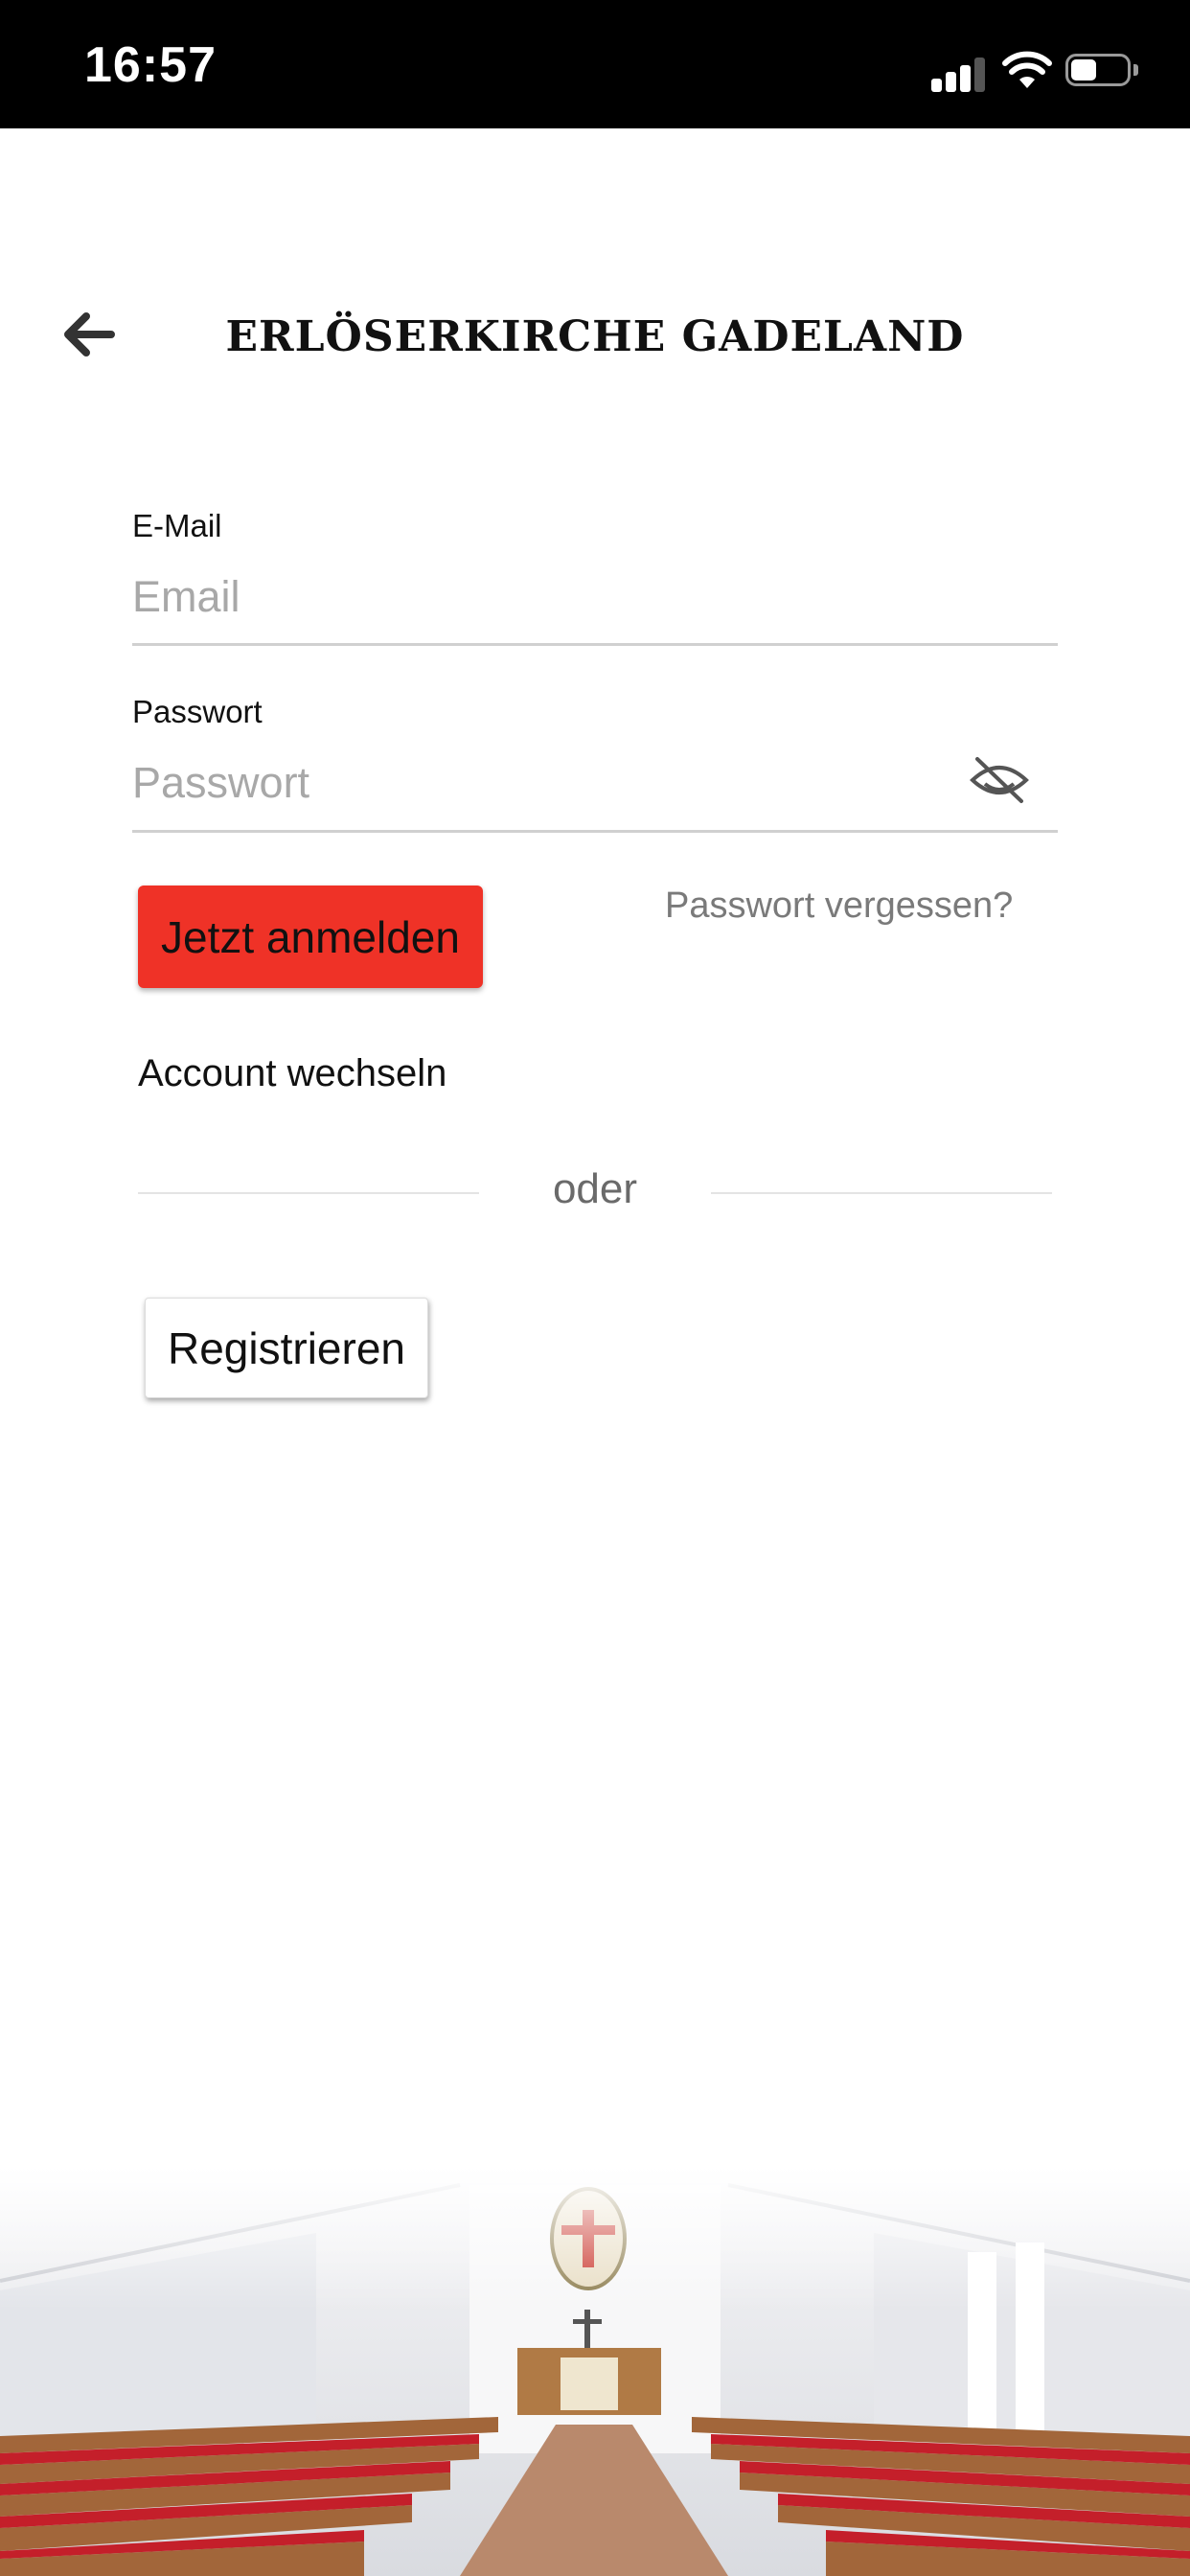 The image size is (1190, 2576). I want to click on status-time: 16:57, so click(151, 65).